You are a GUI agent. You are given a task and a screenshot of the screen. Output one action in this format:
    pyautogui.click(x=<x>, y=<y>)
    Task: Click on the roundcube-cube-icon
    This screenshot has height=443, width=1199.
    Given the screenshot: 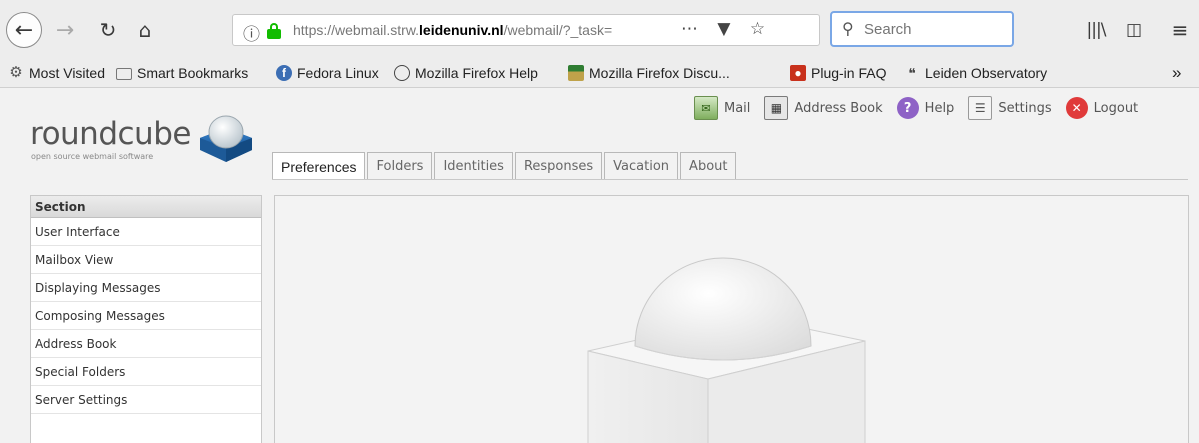 What is the action you would take?
    pyautogui.click(x=226, y=138)
    